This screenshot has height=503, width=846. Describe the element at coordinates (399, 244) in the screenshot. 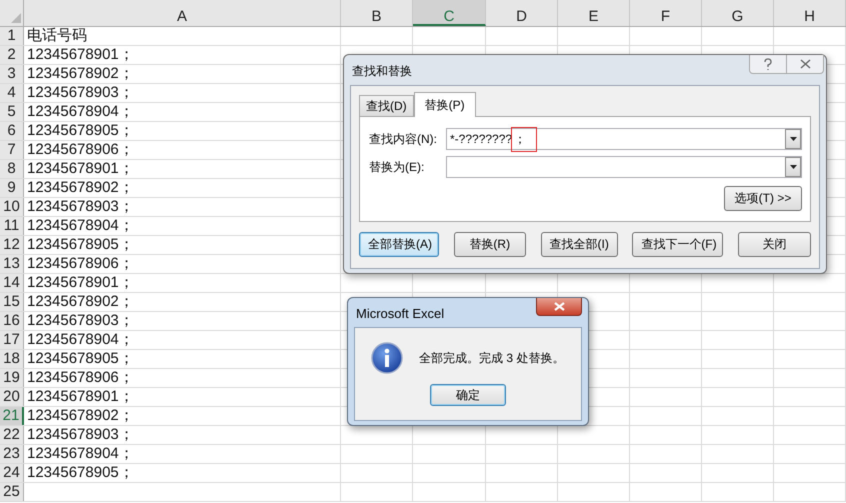

I see `dialog-button: 全部替换(A)` at that location.